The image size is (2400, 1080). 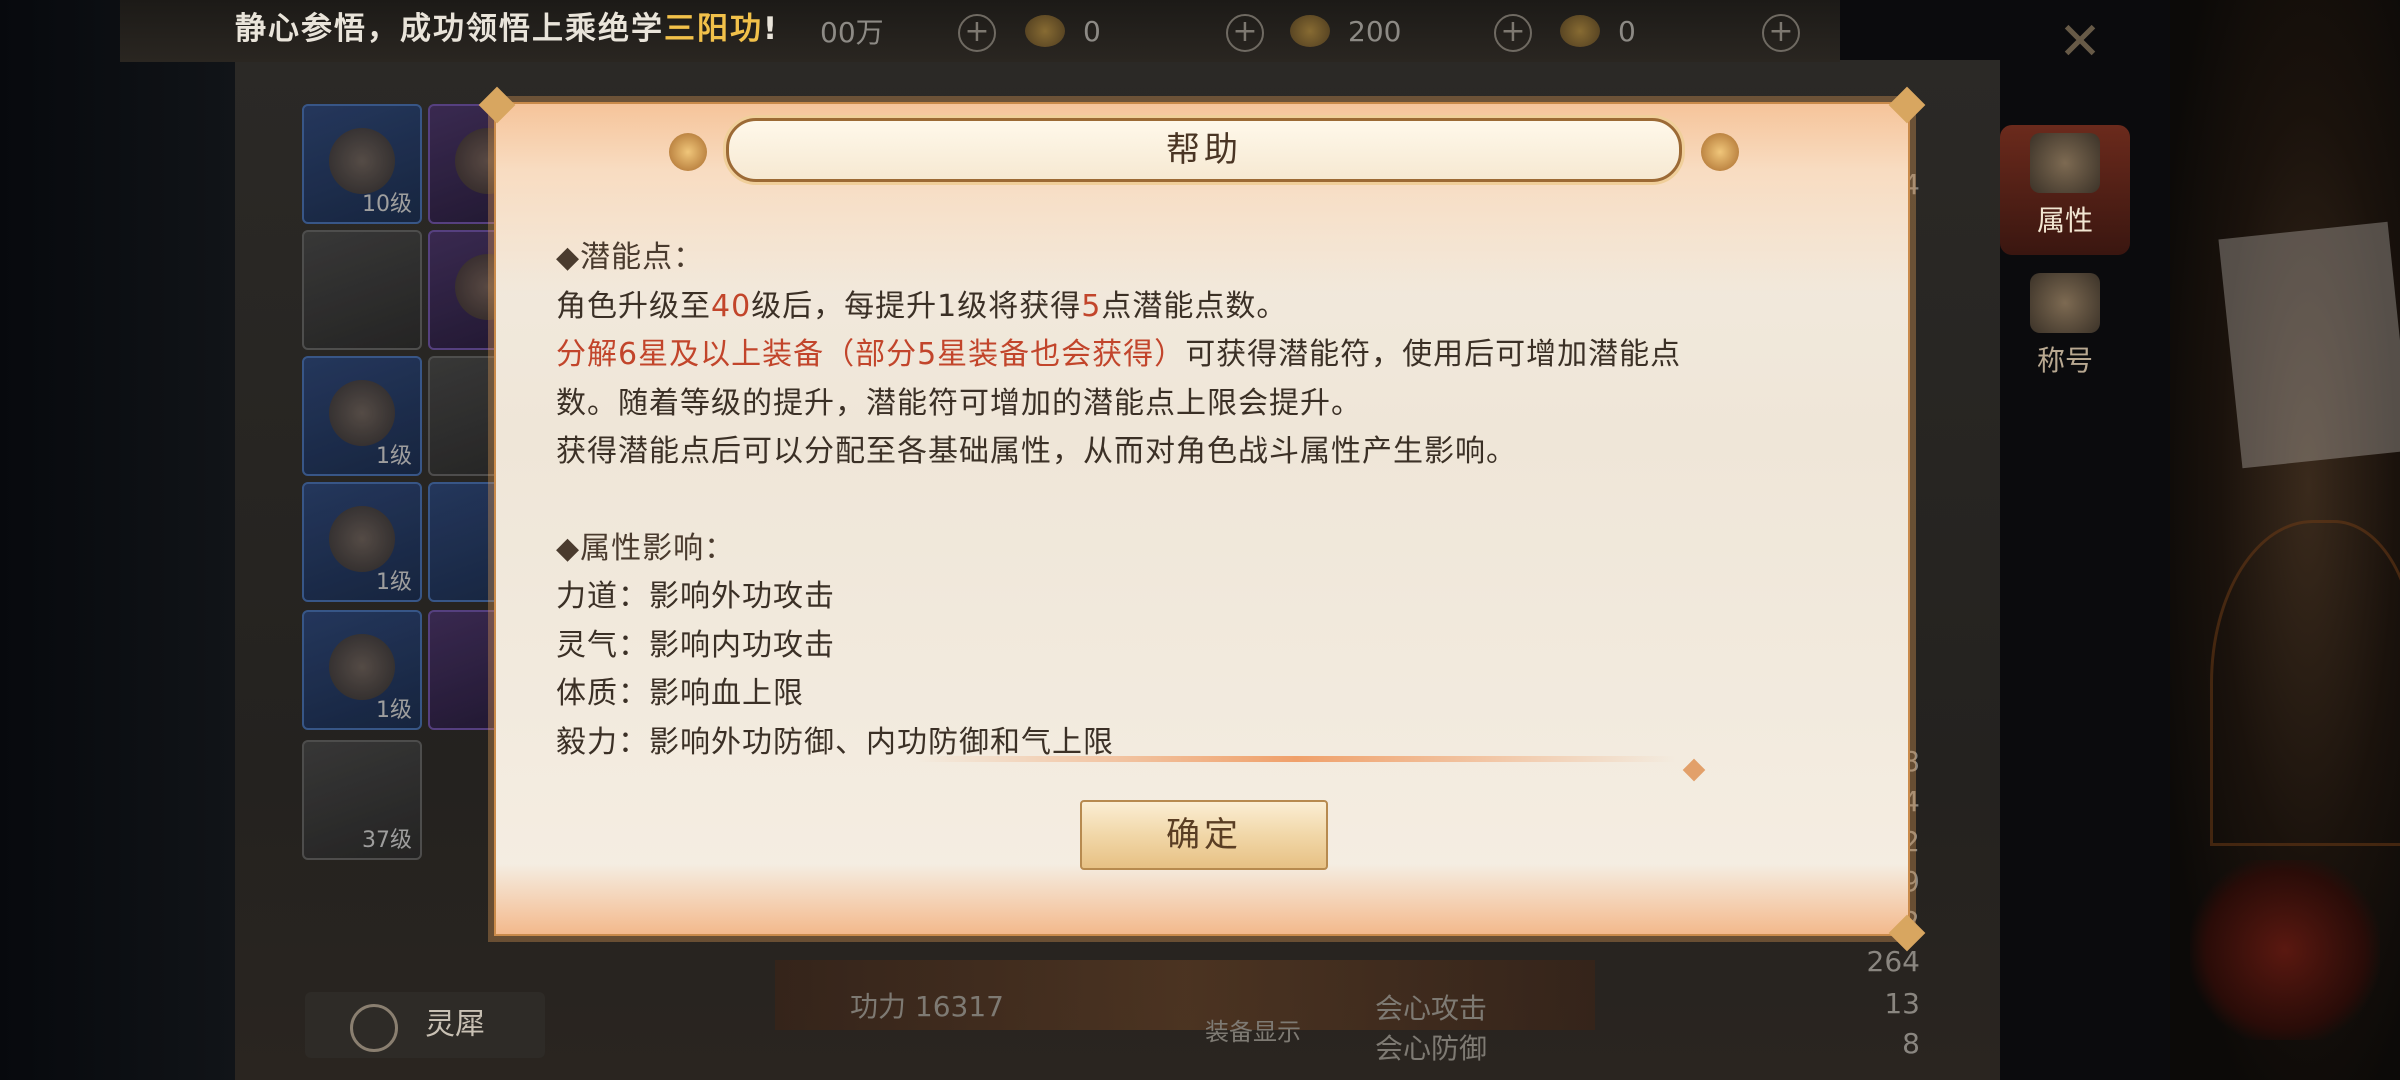 What do you see at coordinates (1091, 306) in the screenshot?
I see `highlight-span: 5` at bounding box center [1091, 306].